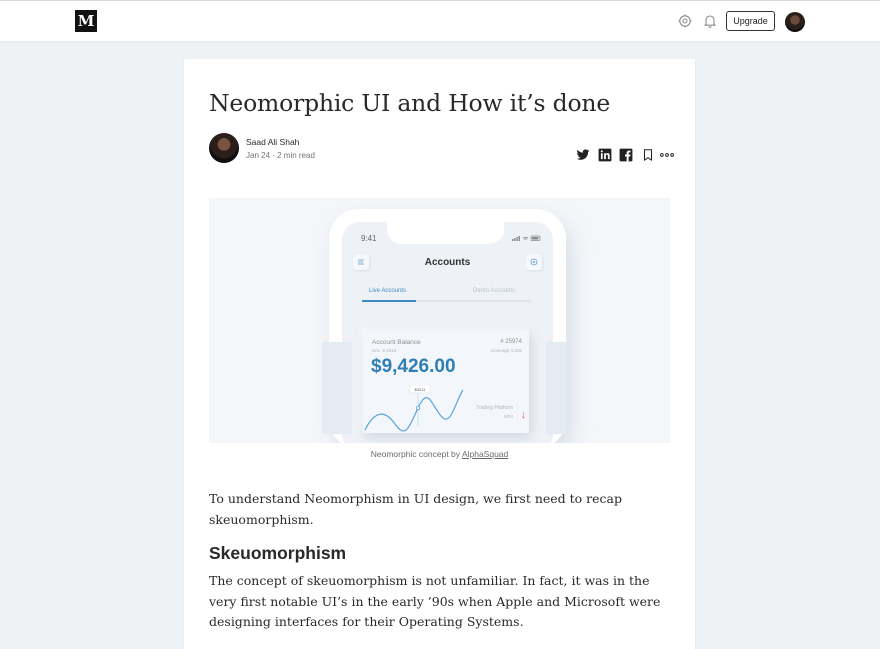  Describe the element at coordinates (511, 342) in the screenshot. I see `account-id: # 25974` at that location.